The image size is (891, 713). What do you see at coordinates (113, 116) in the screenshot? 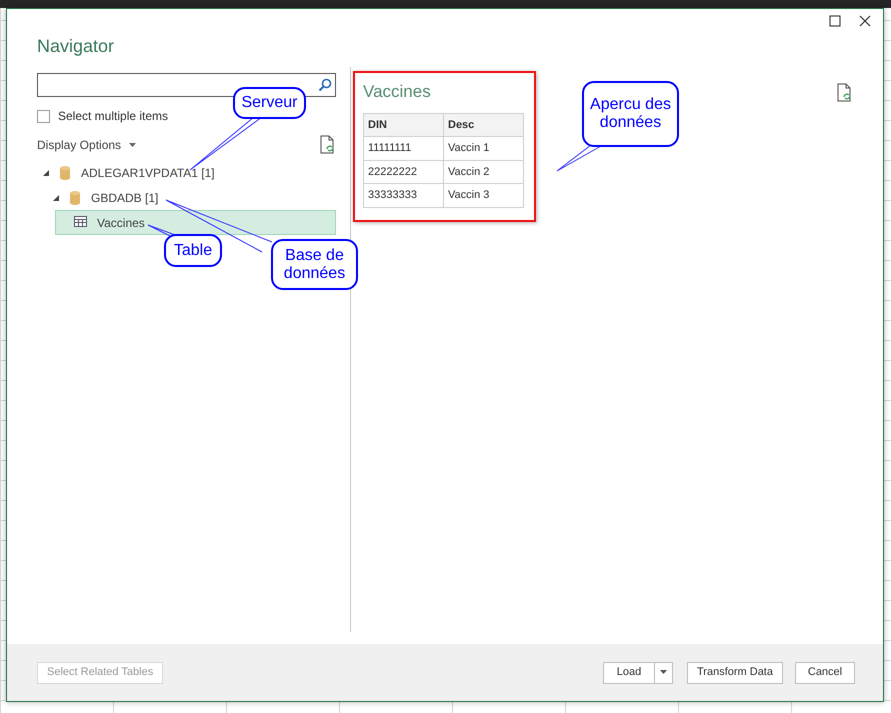
I see `checkbox-label: Select multiple items` at bounding box center [113, 116].